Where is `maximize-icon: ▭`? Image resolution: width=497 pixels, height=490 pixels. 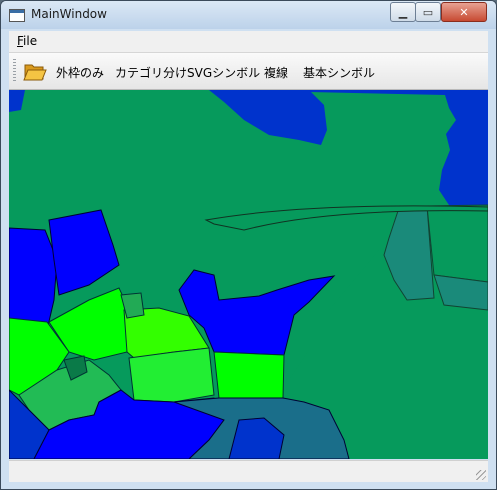
maximize-icon: ▭ is located at coordinates (428, 12).